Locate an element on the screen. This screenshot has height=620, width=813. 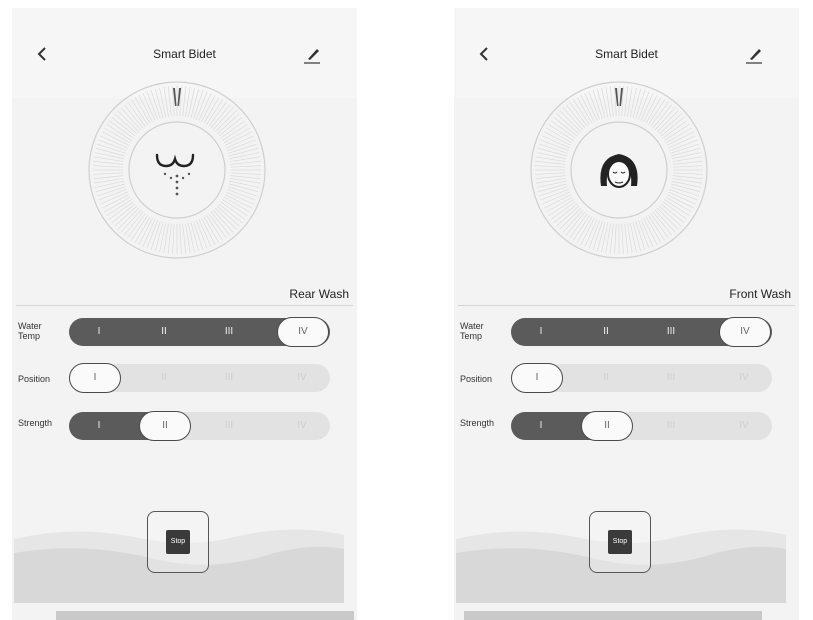
water-temp-label: Water Temp is located at coordinates (472, 331).